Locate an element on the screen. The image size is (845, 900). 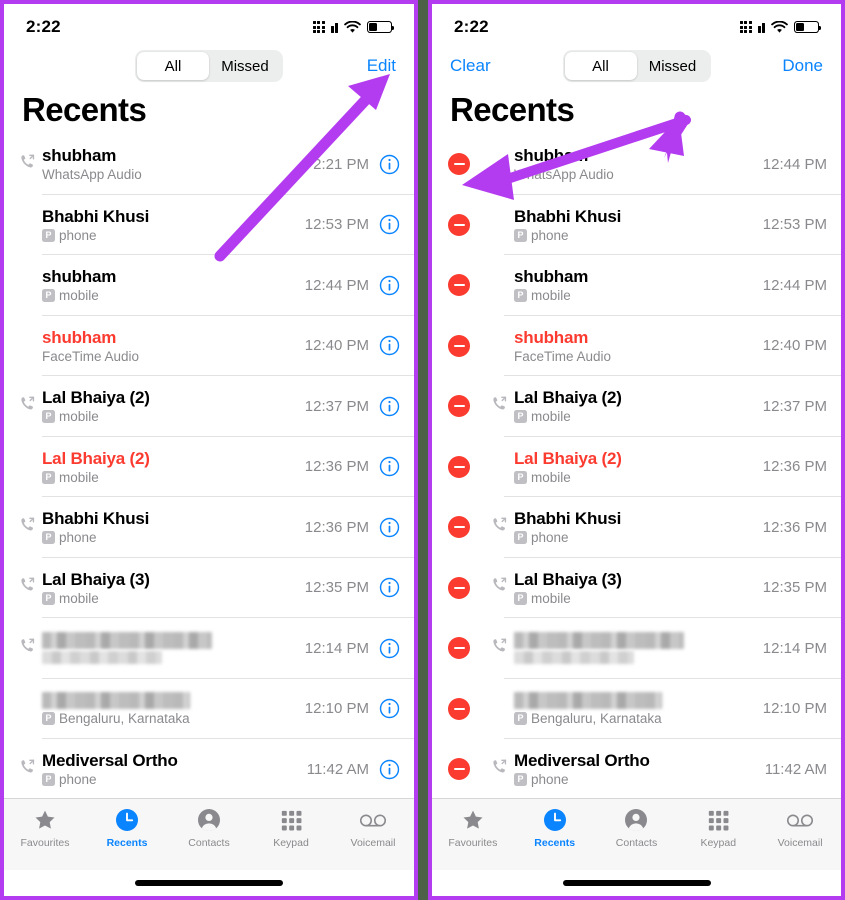
call-row-meta: 2:21 PM is located at coordinates (363, 164).